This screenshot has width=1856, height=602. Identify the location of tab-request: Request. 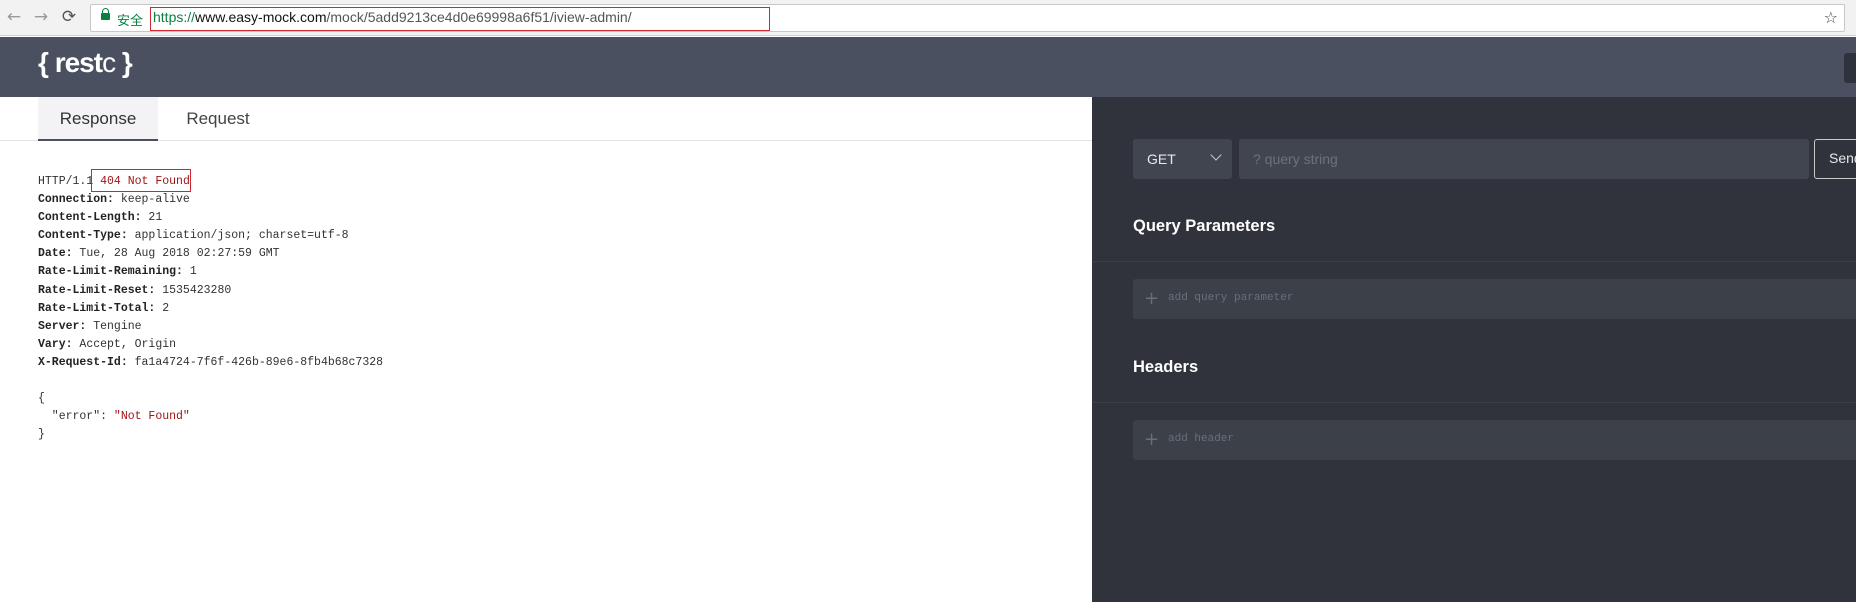
(218, 119).